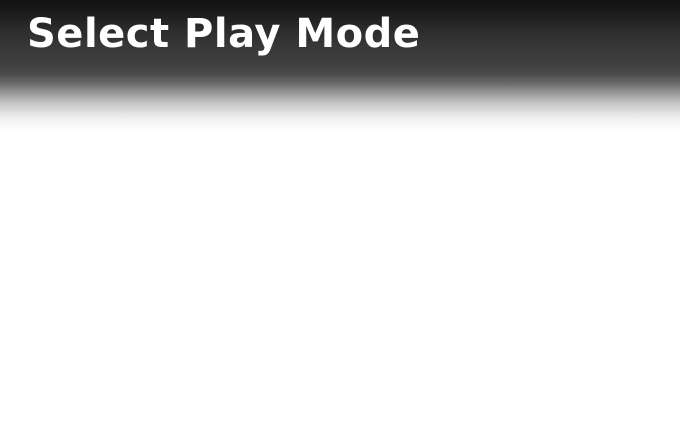 The image size is (680, 421). I want to click on page-title: Select Play Mode, so click(224, 34).